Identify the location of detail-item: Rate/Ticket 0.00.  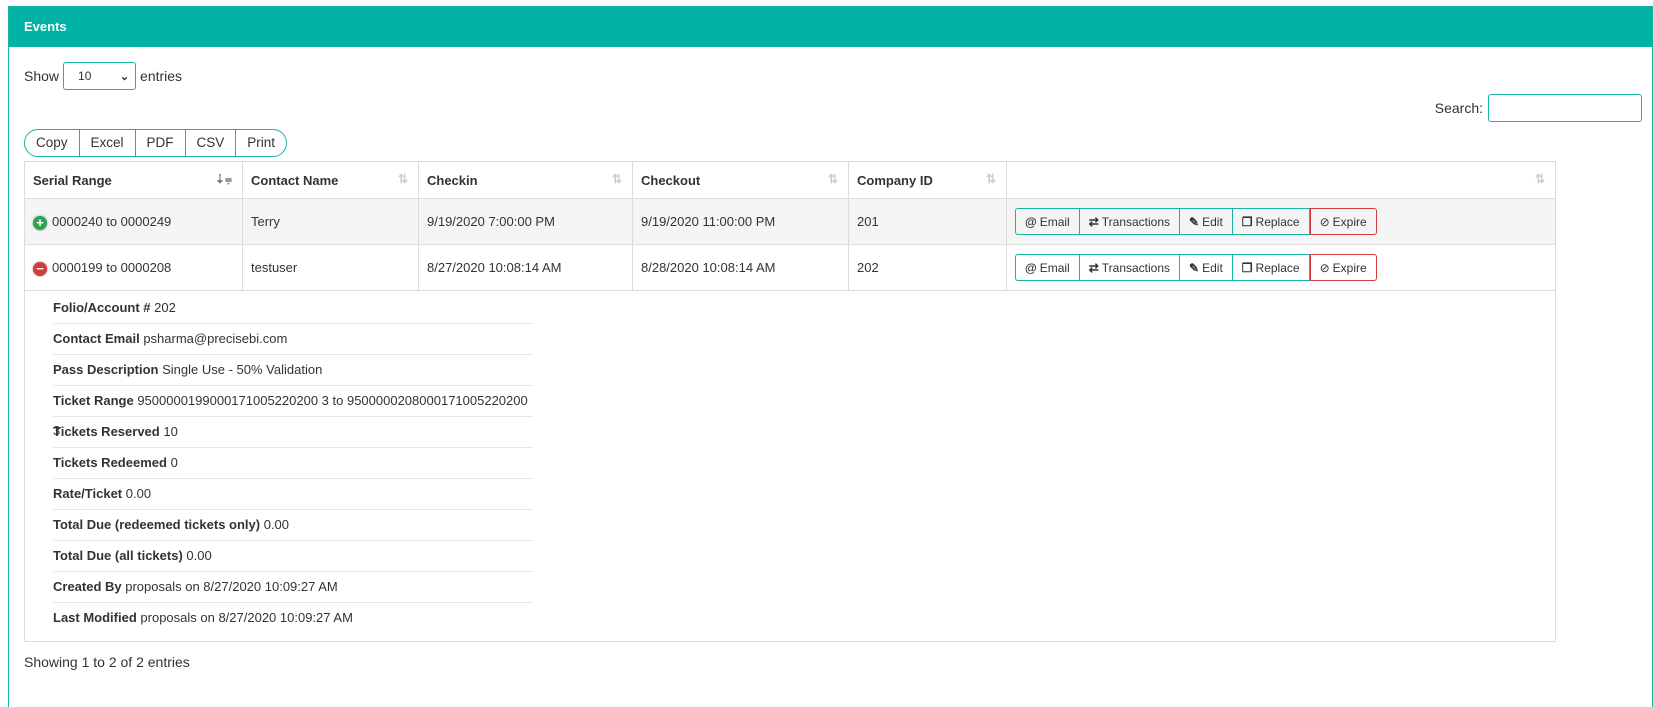
(293, 494).